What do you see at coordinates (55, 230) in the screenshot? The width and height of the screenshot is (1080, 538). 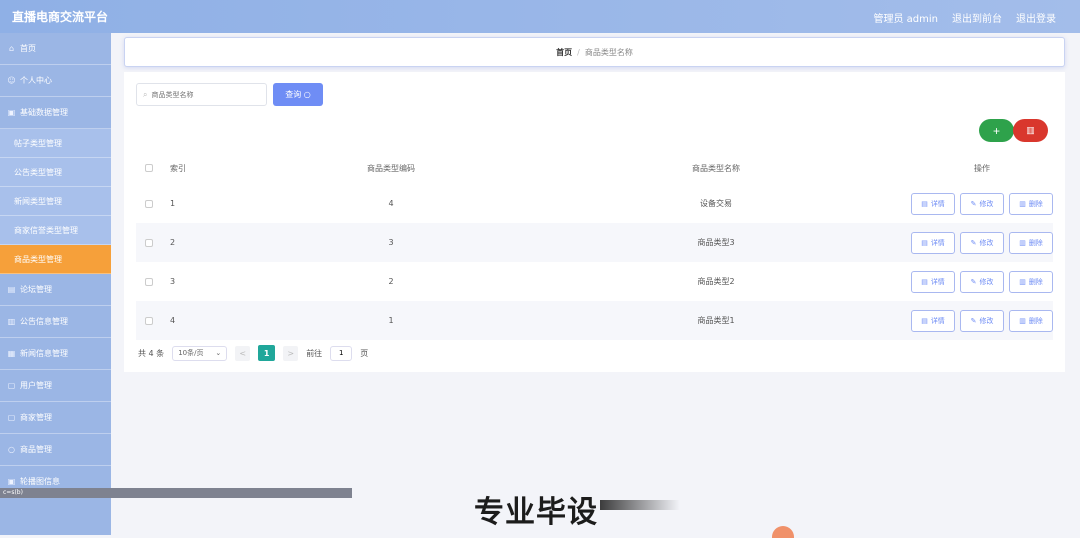 I see `sidebar-item-credit-type: 商家信誉类型管理` at bounding box center [55, 230].